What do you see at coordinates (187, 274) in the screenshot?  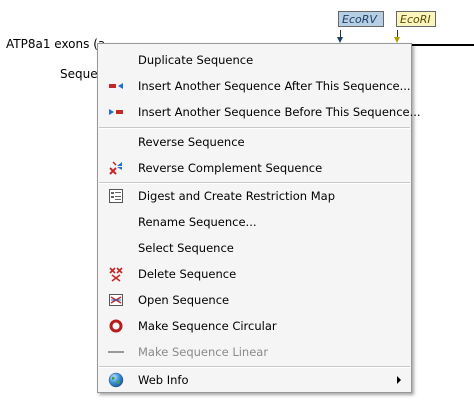 I see `menu-item-label: Delete Sequence` at bounding box center [187, 274].